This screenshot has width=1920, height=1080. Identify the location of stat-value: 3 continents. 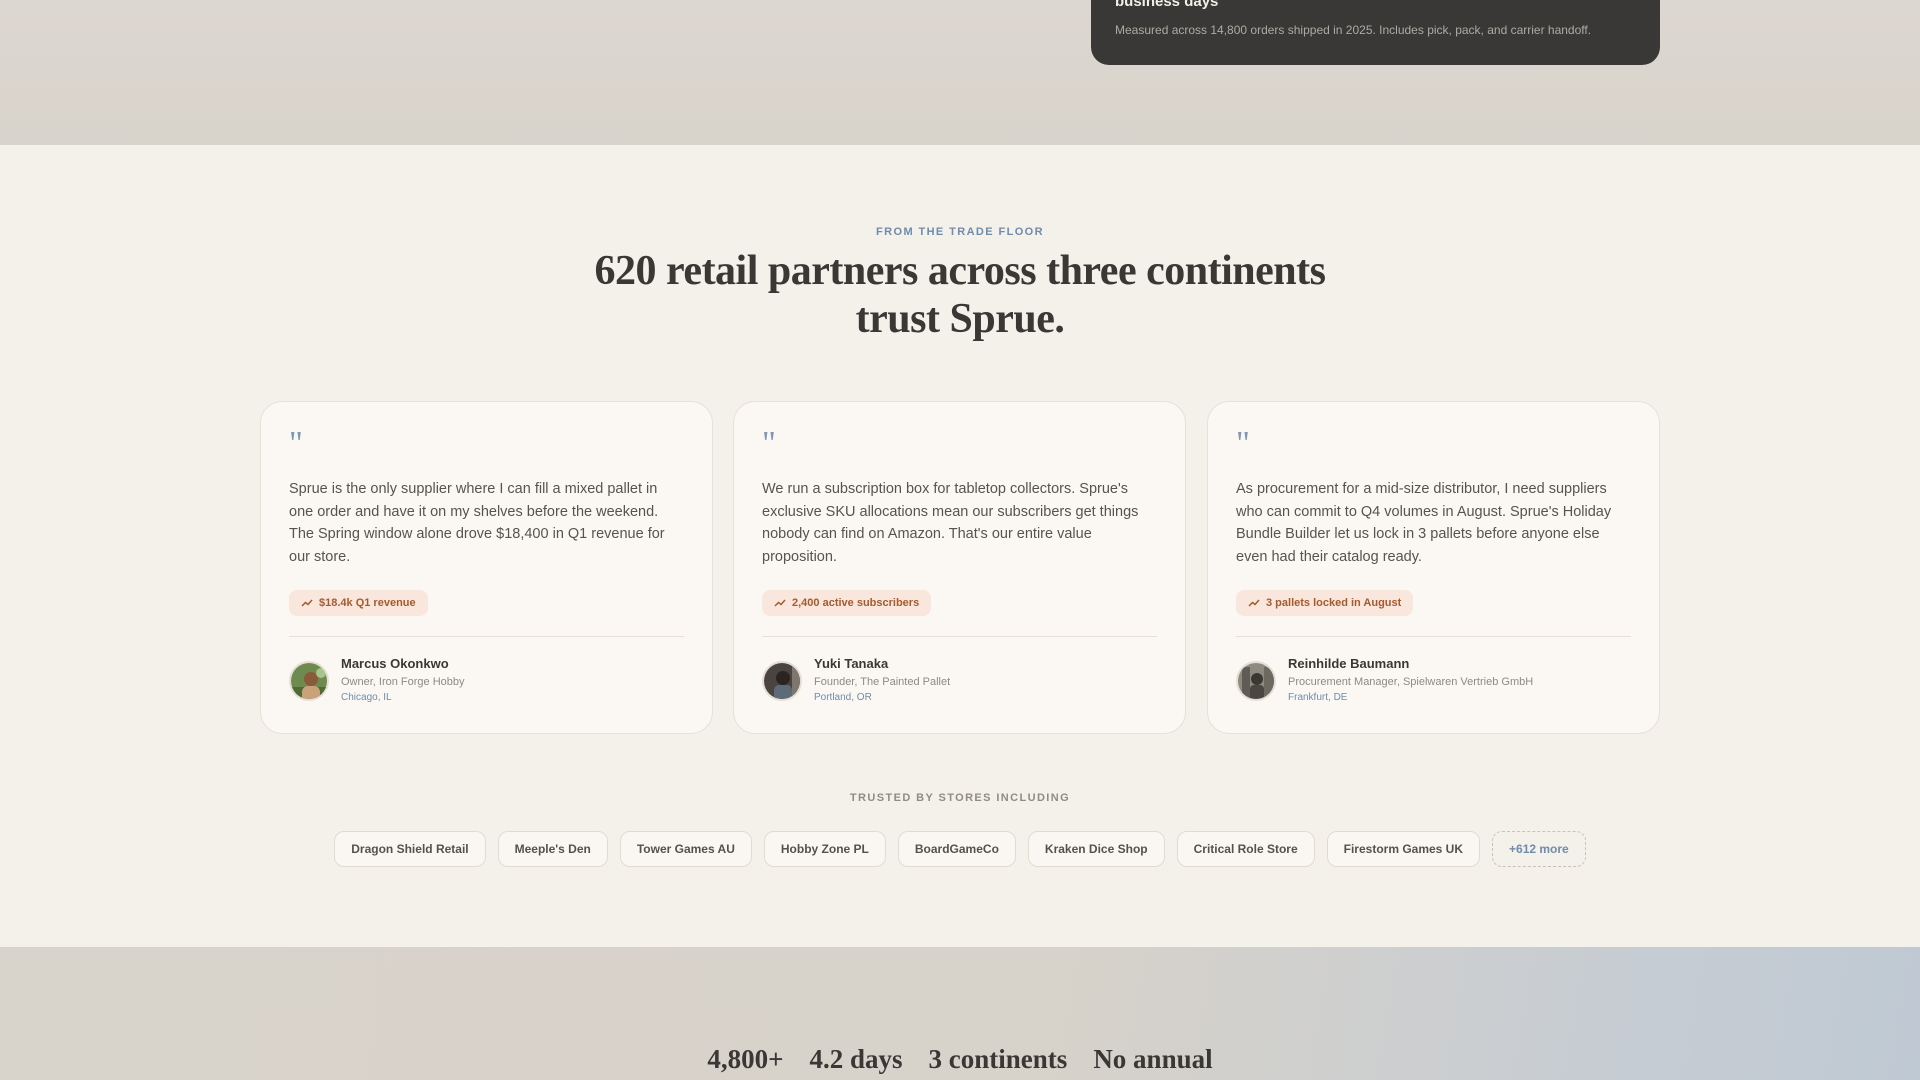
(998, 1059).